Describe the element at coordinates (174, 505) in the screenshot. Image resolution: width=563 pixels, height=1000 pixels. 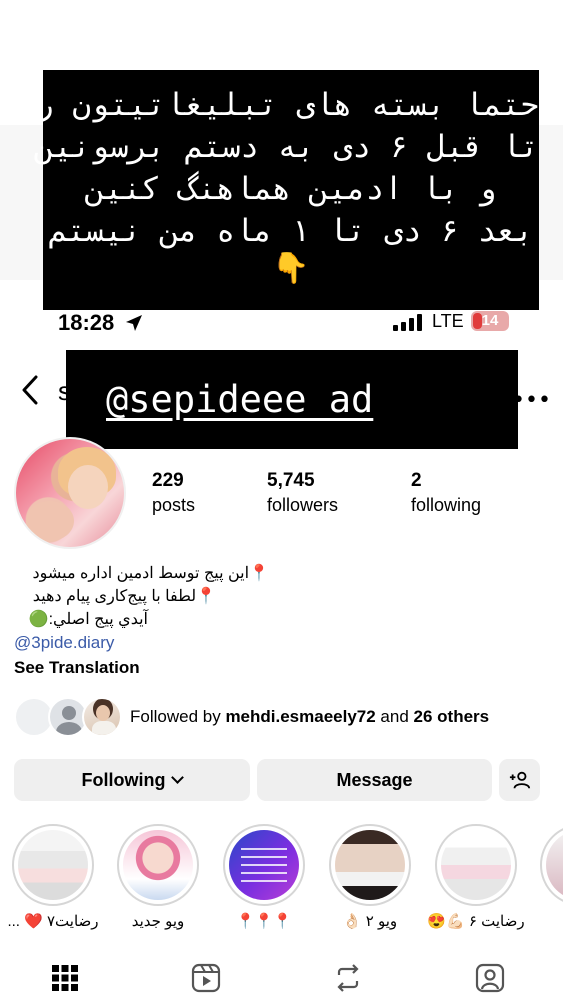
I see `posts-label: posts` at that location.